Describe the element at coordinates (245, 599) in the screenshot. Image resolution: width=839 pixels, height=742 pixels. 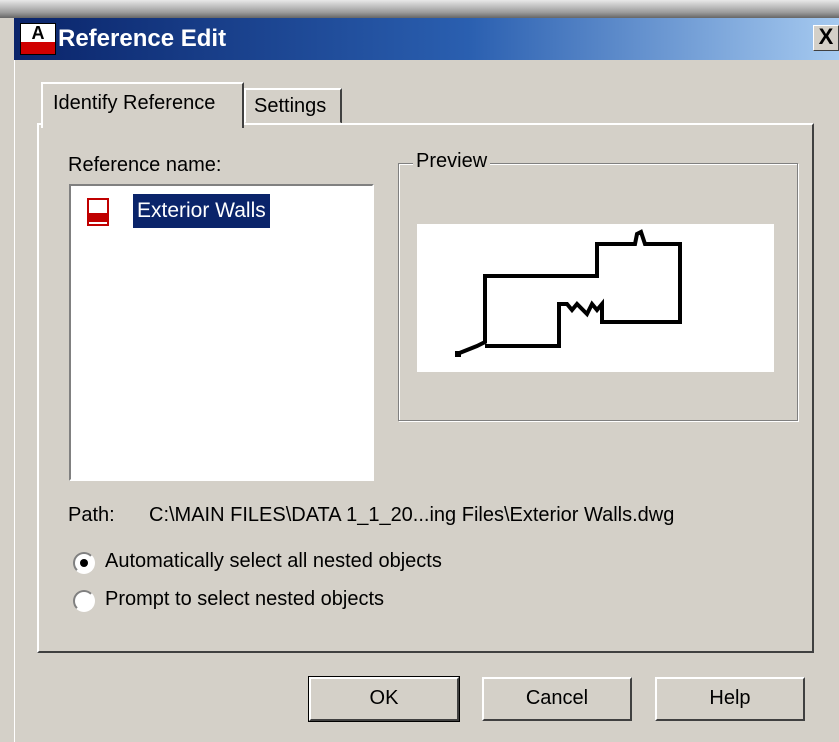
I see `prompt-select-label: Prompt to select nested objects` at that location.